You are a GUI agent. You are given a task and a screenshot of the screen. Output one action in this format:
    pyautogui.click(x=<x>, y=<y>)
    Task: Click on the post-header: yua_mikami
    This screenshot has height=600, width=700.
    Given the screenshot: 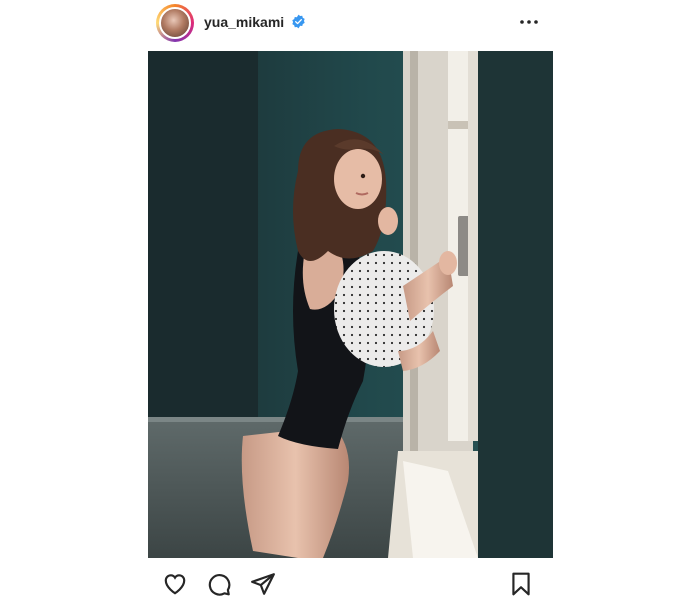 What is the action you would take?
    pyautogui.click(x=350, y=24)
    